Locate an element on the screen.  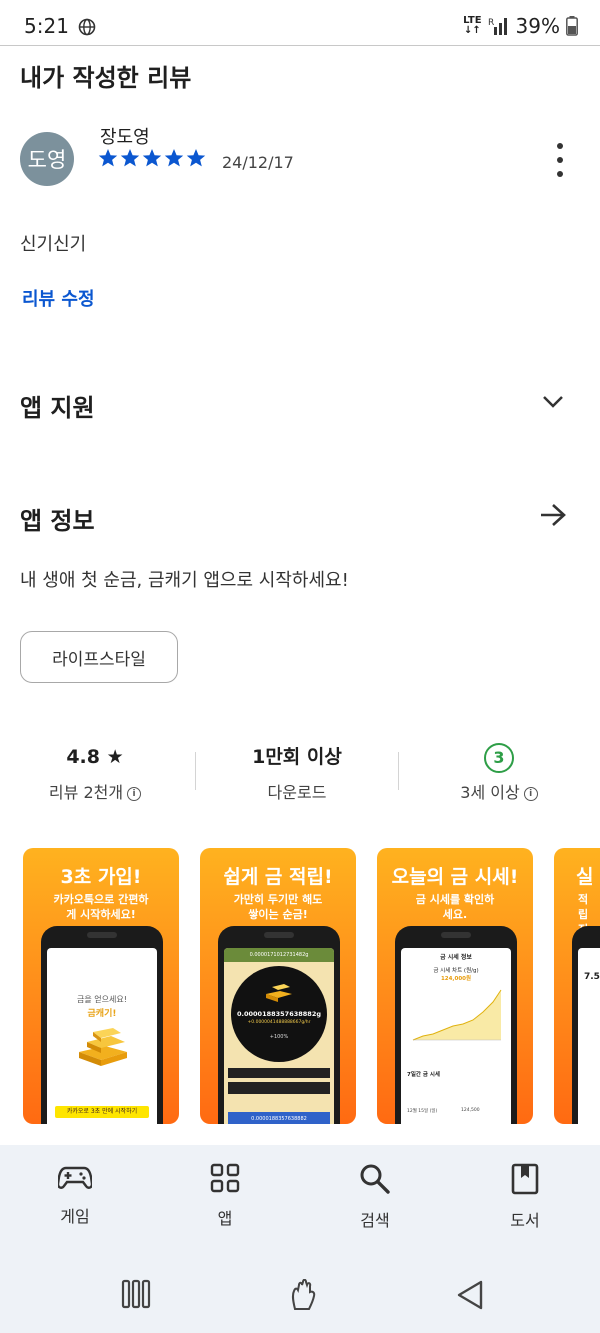
app-support-title: 앱 지원 is located at coordinates (57, 405).